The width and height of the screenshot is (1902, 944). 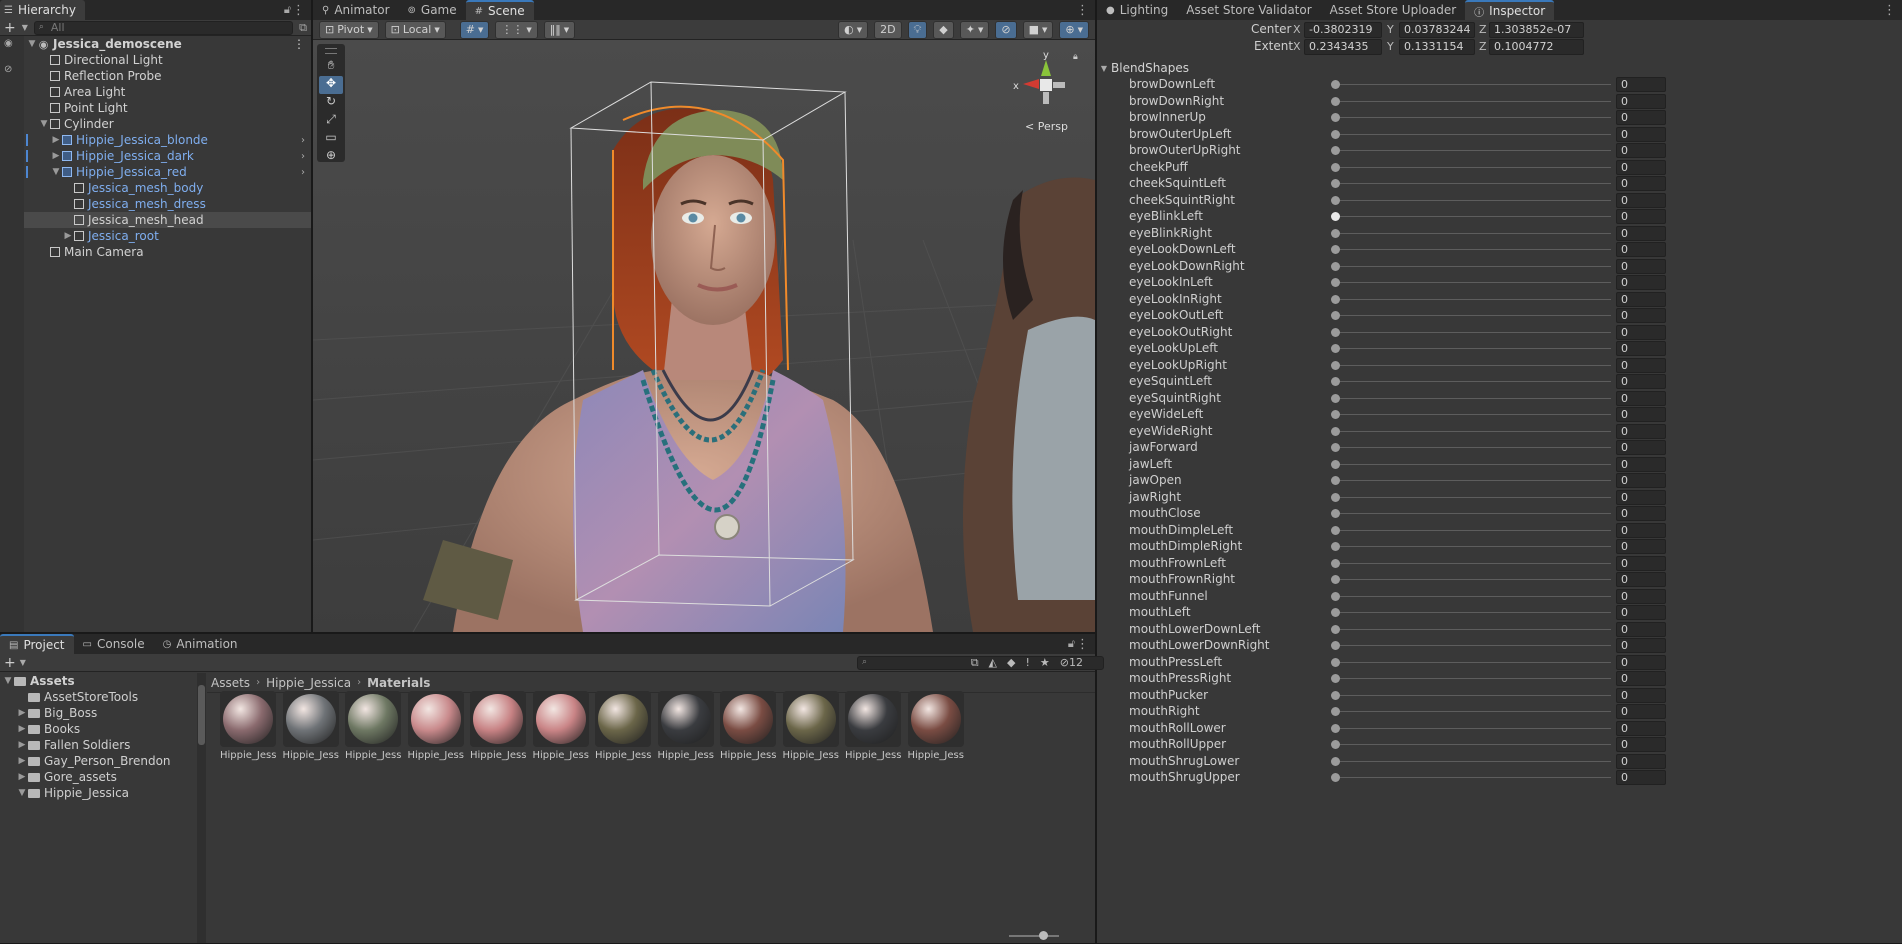 I want to click on tab-hierarchy: ☰ Hierarchy, so click(x=42, y=10).